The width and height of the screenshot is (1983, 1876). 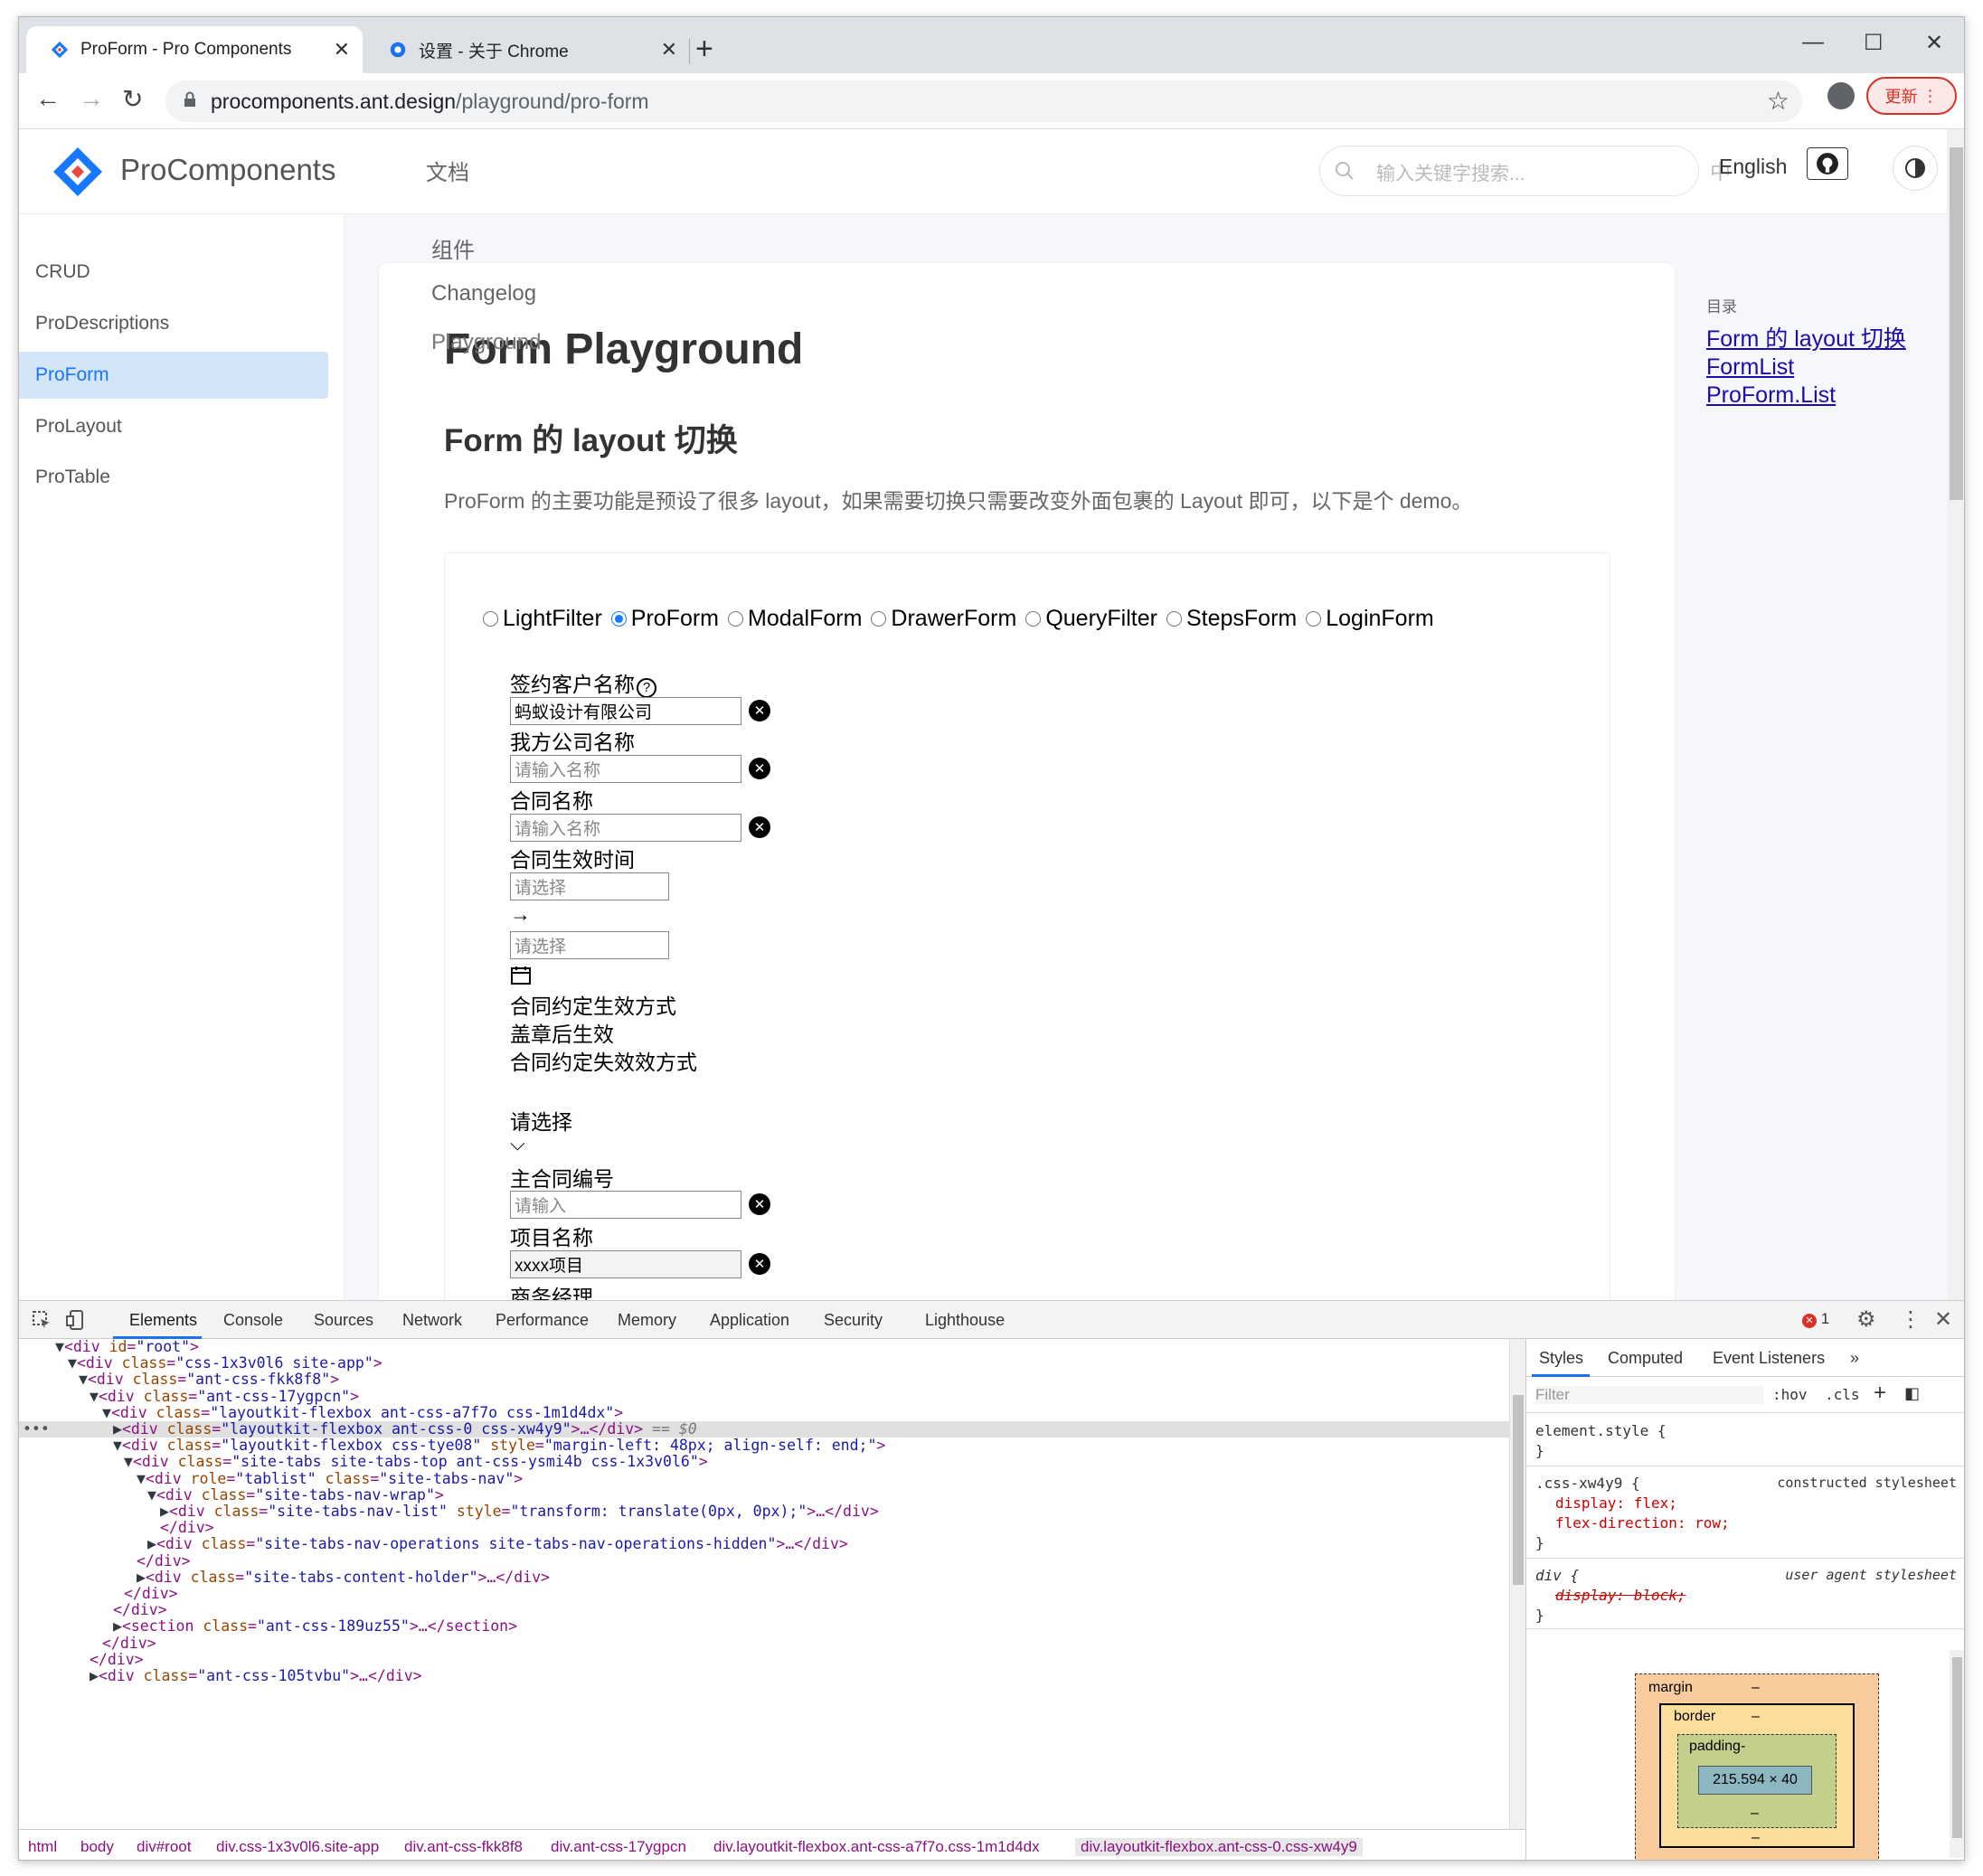 I want to click on nav-docs: 文档, so click(x=447, y=170).